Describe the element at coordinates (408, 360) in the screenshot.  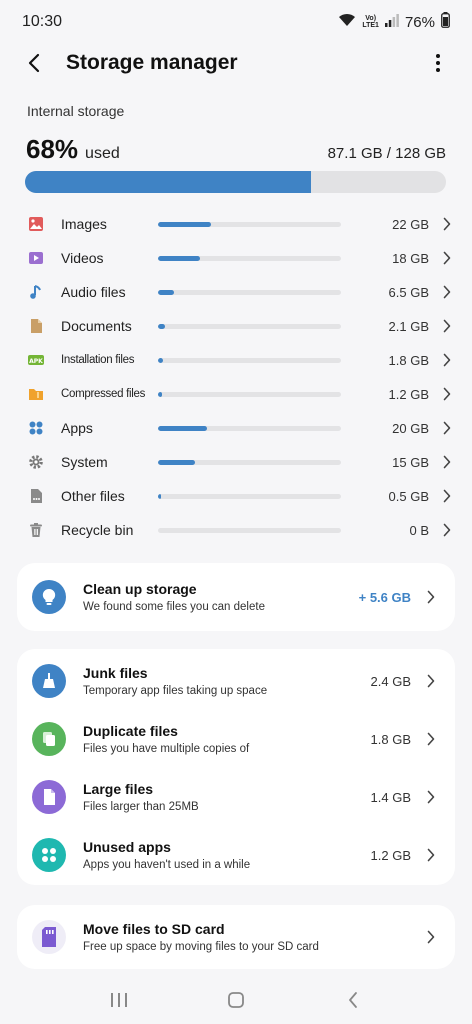
I see `category-size: 1.8 GB` at that location.